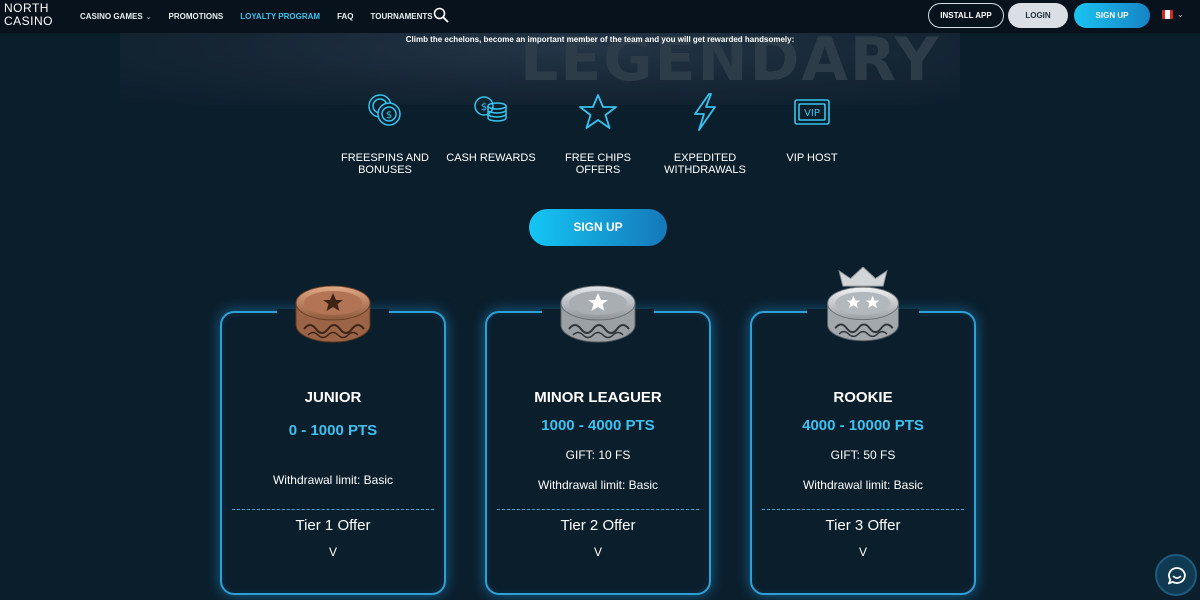 The height and width of the screenshot is (600, 1200). What do you see at coordinates (402, 16) in the screenshot?
I see `nav-tournaments: TOURNAMENTS` at bounding box center [402, 16].